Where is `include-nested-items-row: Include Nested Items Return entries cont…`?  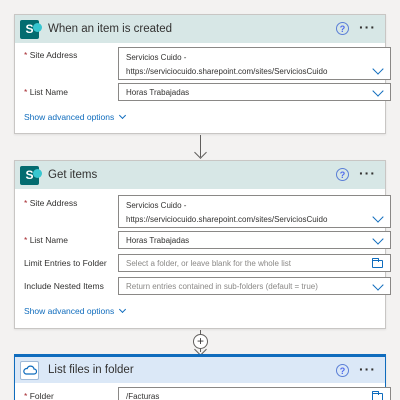
include-nested-items-row: Include Nested Items Return entries cont… is located at coordinates (203, 287).